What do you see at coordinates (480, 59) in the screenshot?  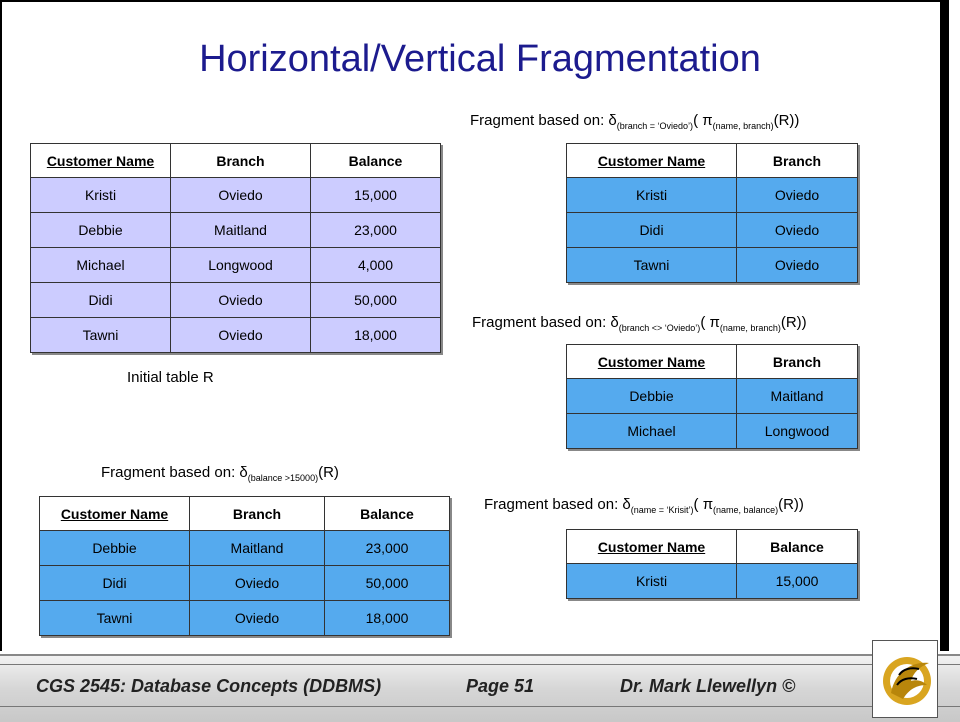 I see `slide-title: Horizontal/Vertical Fragmentation` at bounding box center [480, 59].